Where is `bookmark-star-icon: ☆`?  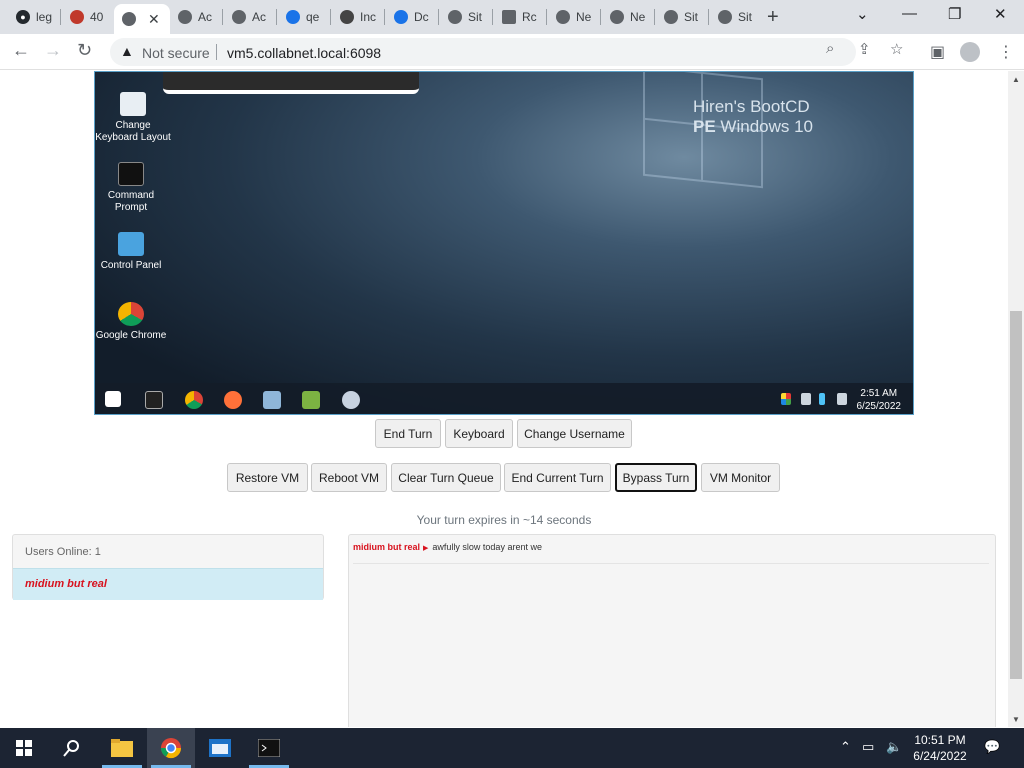
bookmark-star-icon: ☆ is located at coordinates (896, 49).